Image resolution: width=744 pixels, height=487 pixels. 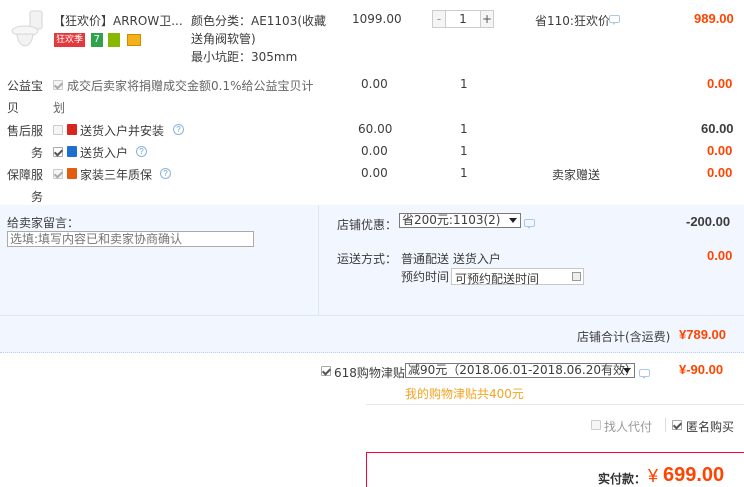 What do you see at coordinates (425, 277) in the screenshot?
I see `shipping-time-label: 预约时间` at bounding box center [425, 277].